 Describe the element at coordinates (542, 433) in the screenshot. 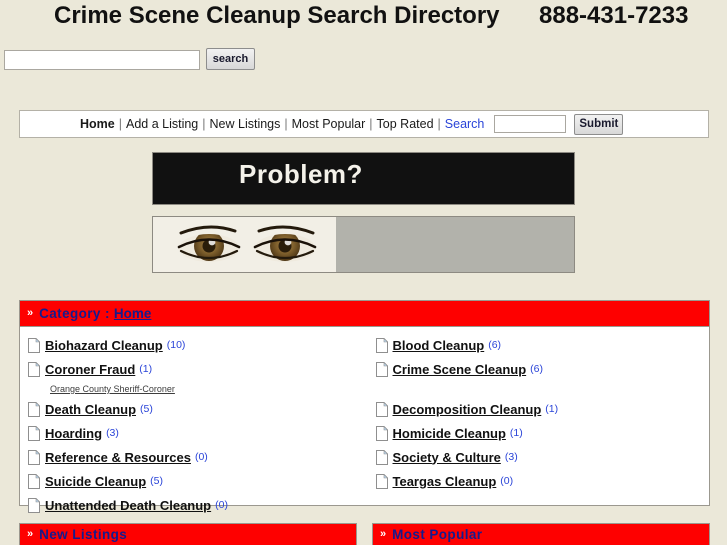

I see `list-item: Homicide Cleanup (1)` at that location.